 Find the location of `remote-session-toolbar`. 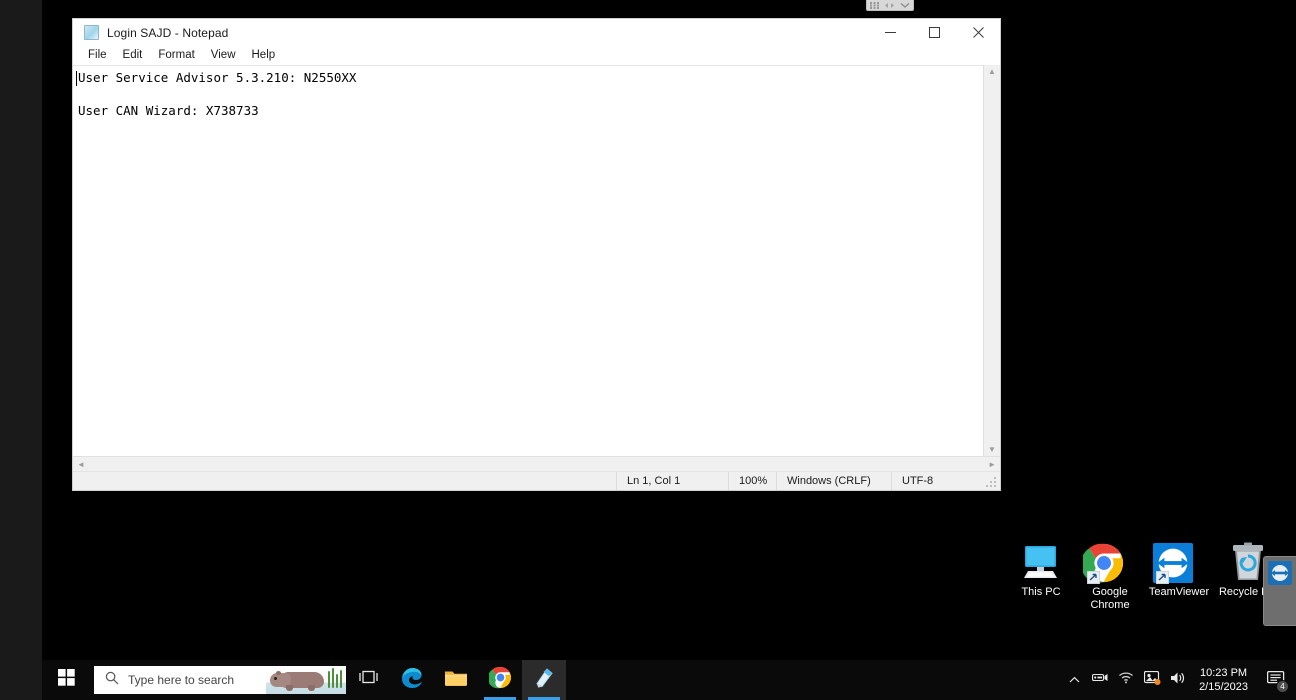

remote-session-toolbar is located at coordinates (890, 5).